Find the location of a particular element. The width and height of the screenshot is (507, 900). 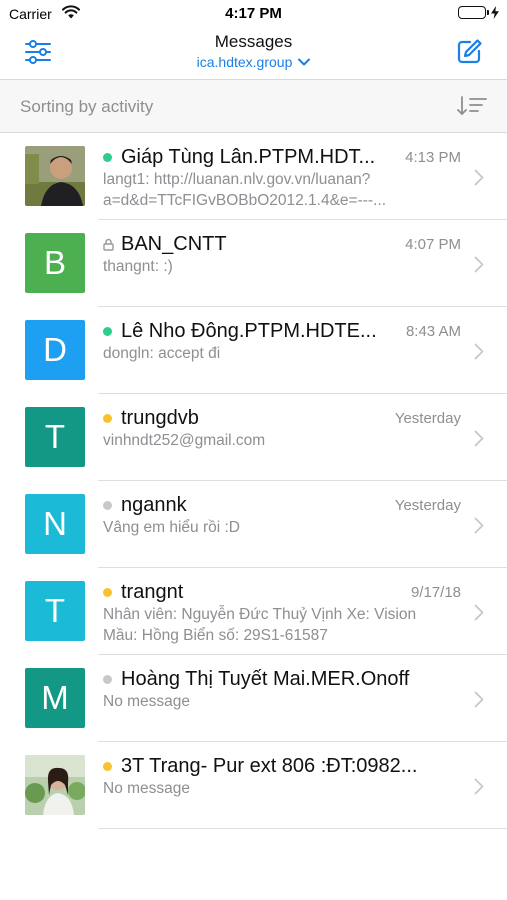

contact-name: trungdvb is located at coordinates (160, 417).